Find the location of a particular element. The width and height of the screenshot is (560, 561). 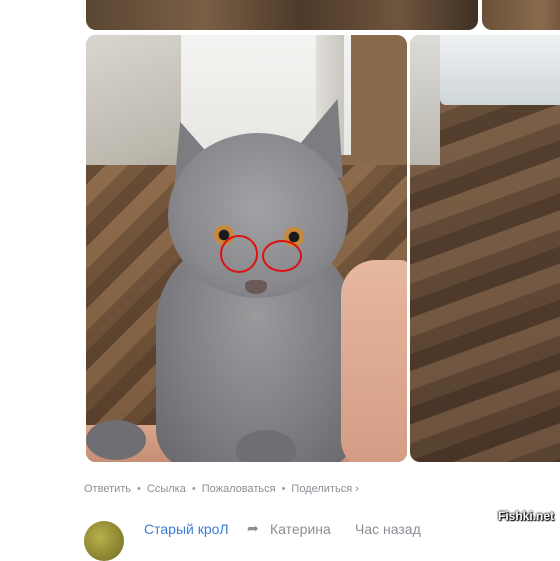

kitten-nose is located at coordinates (256, 287).